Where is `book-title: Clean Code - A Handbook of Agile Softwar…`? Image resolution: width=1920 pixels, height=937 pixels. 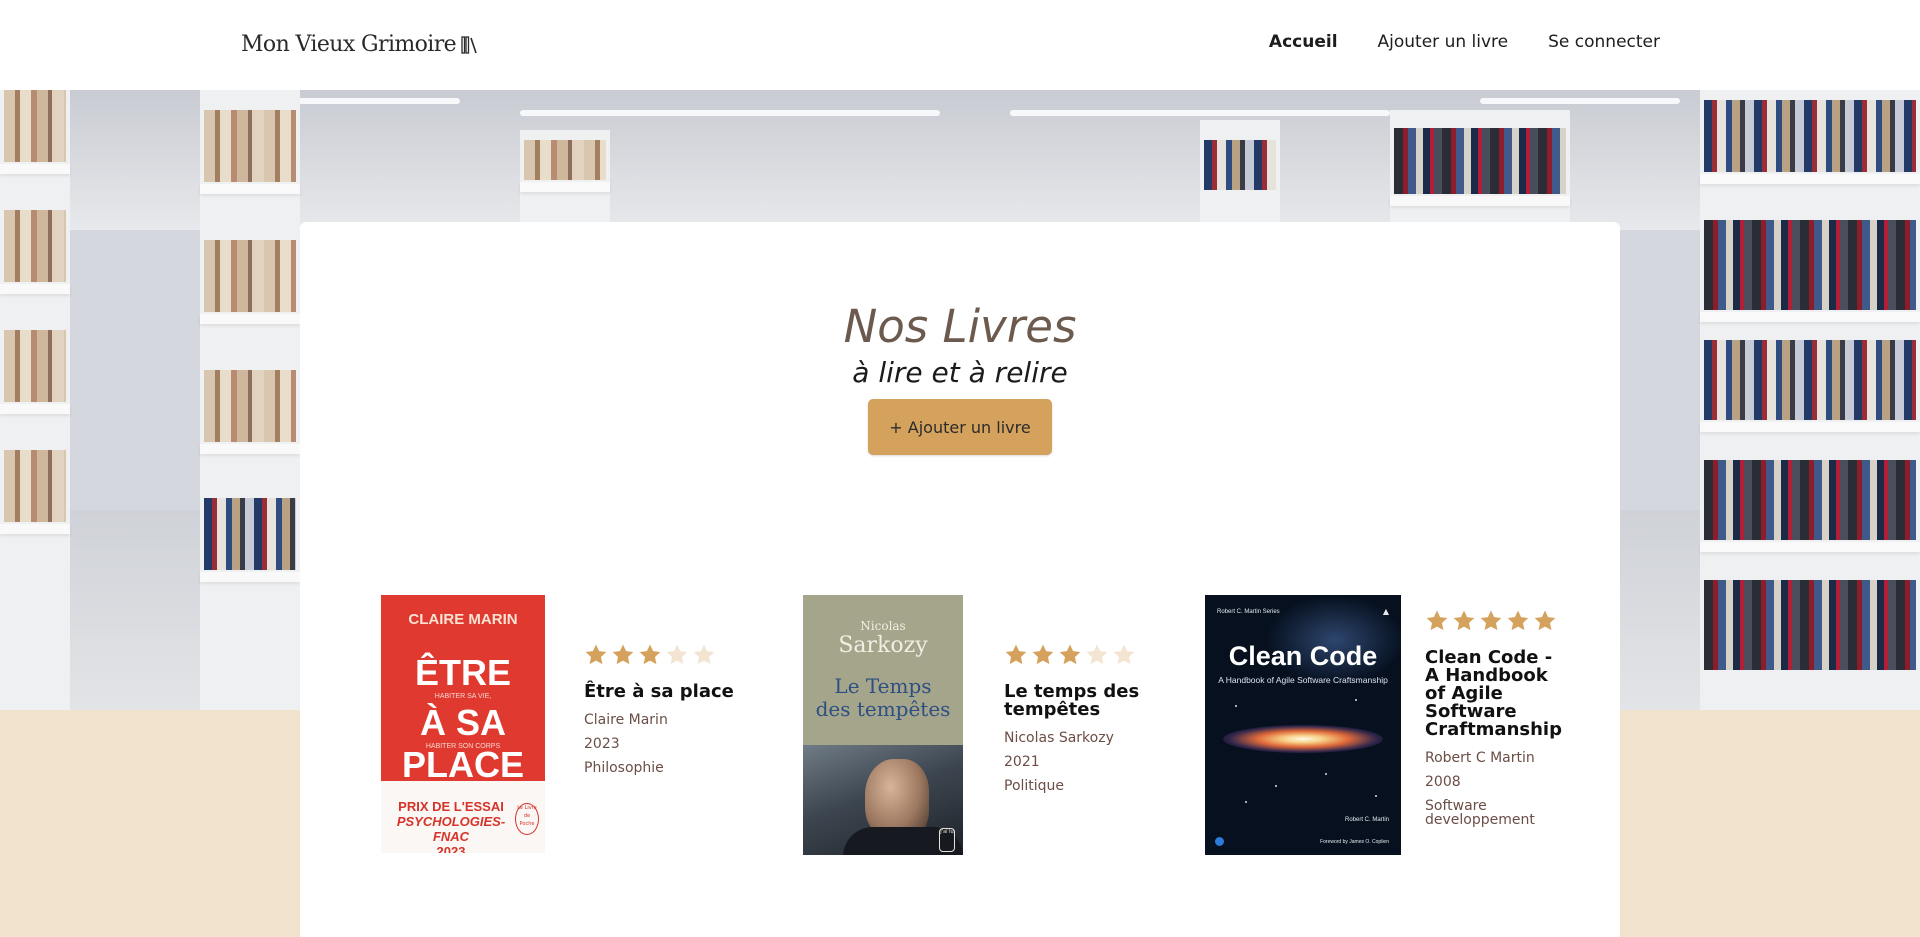 book-title: Clean Code - A Handbook of Agile Softwar… is located at coordinates (1496, 694).